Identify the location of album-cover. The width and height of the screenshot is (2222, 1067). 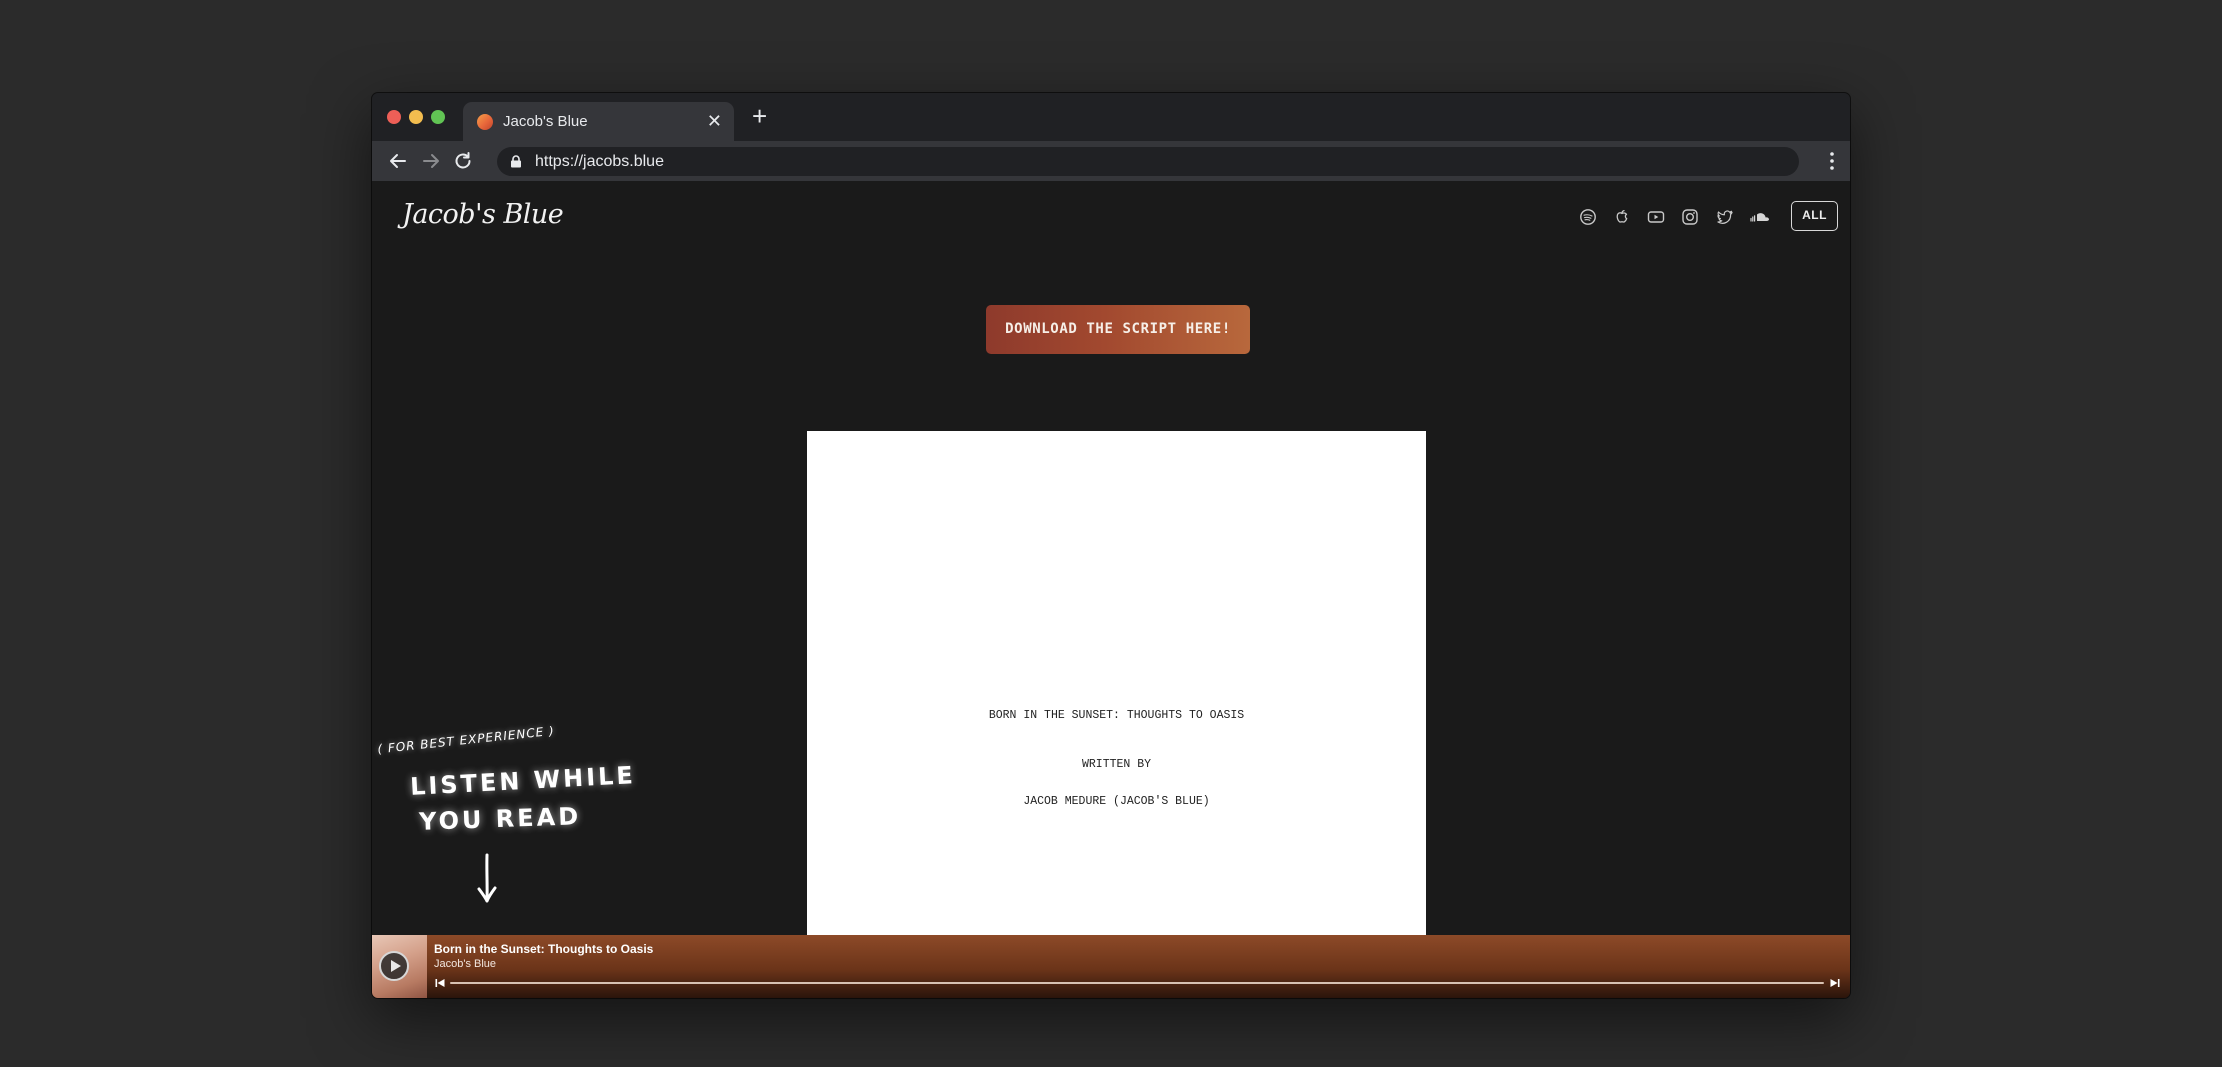
(399, 966).